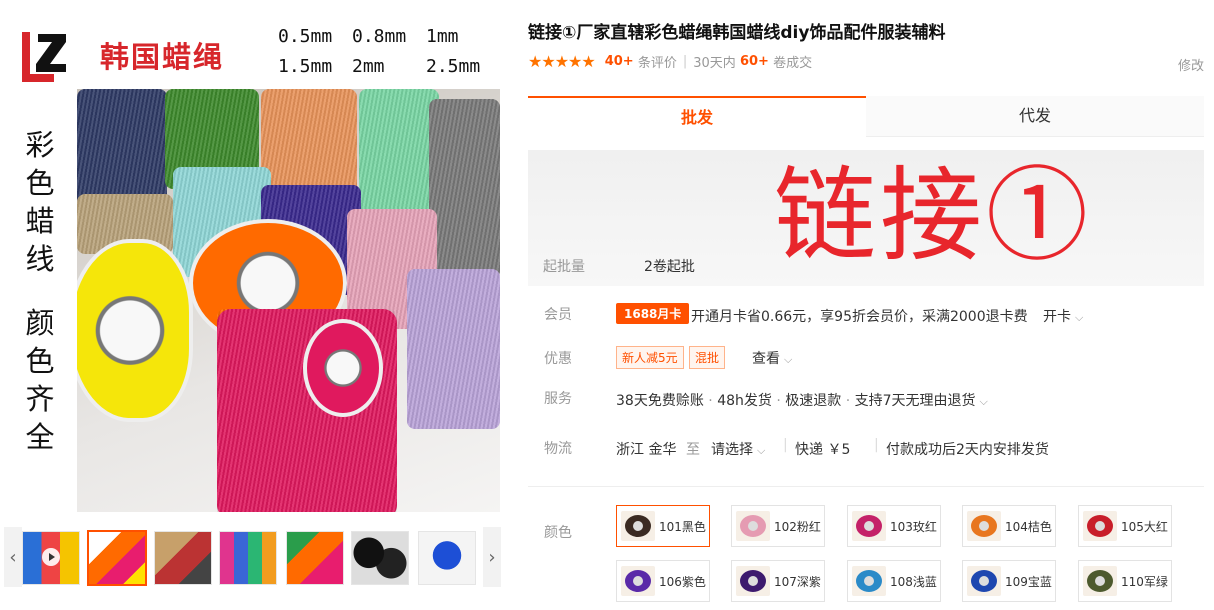  I want to click on moq-value: 2卷起批, so click(669, 267).